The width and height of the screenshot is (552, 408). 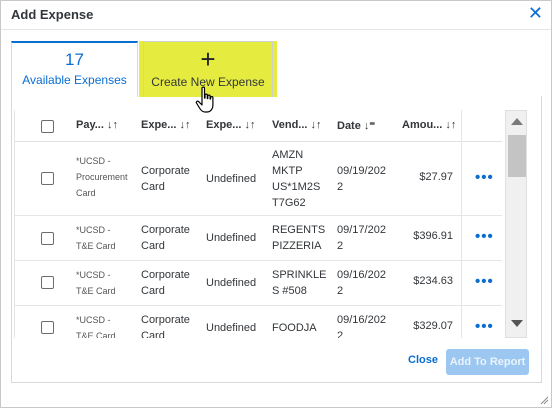 What do you see at coordinates (208, 59) in the screenshot?
I see `plus-icon: +` at bounding box center [208, 59].